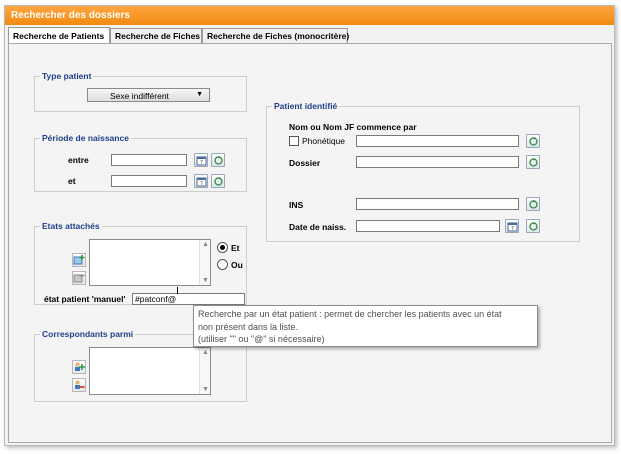 The width and height of the screenshot is (621, 454). I want to click on type-patient-group: Type patient Sexe indifférent ▼, so click(140, 91).